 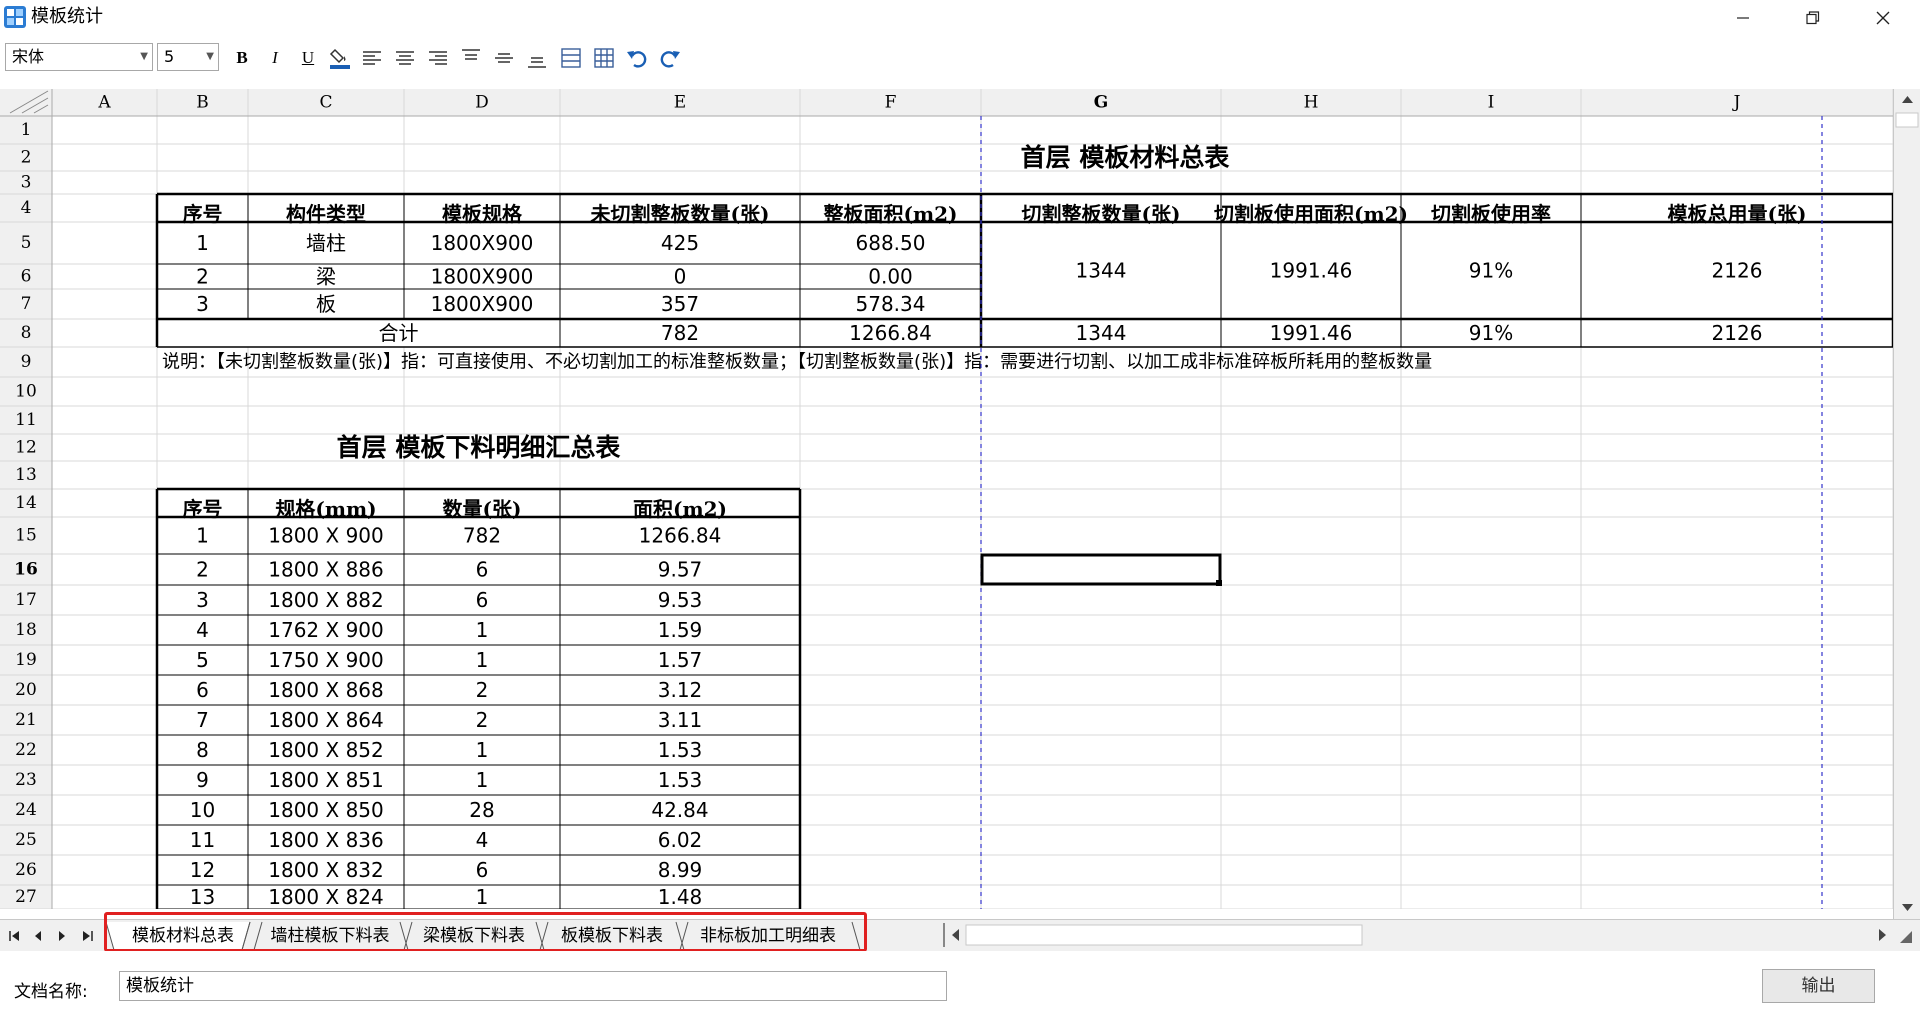 I want to click on detail-cell: 1800 X 850, so click(x=326, y=810).